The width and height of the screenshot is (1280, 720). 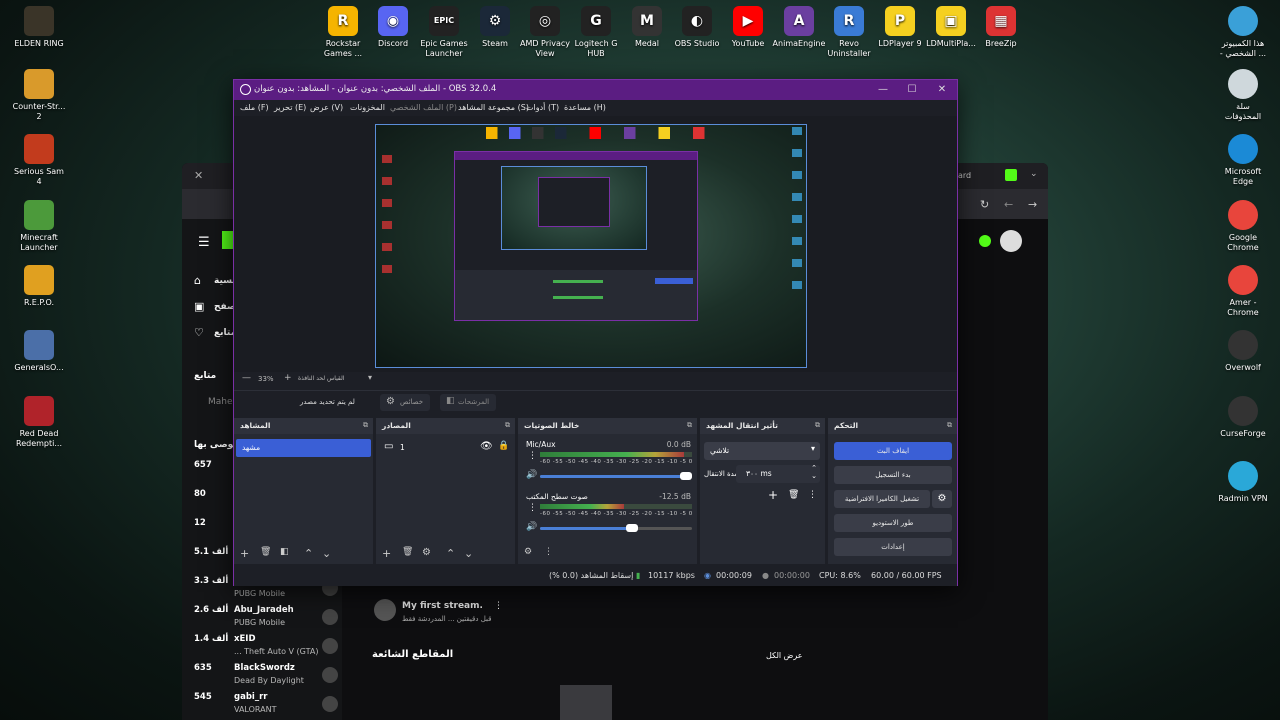 What do you see at coordinates (591, 575) in the screenshot?
I see `dropped-frames: إسقاط المشاهد (0.0 %)` at bounding box center [591, 575].